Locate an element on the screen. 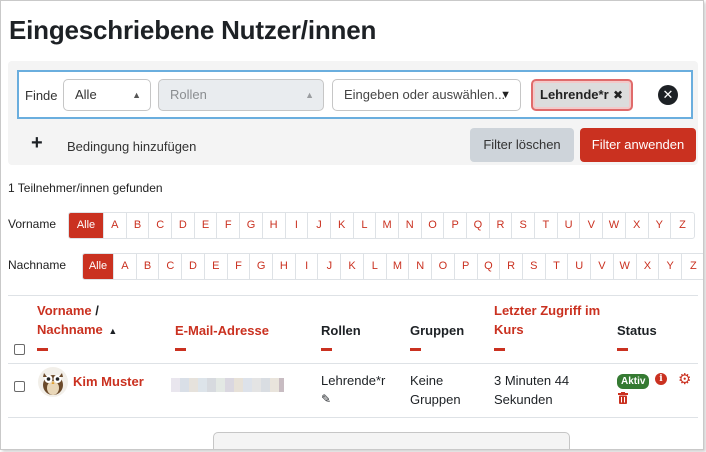 The height and width of the screenshot is (452, 706). trash-icon is located at coordinates (623, 398).